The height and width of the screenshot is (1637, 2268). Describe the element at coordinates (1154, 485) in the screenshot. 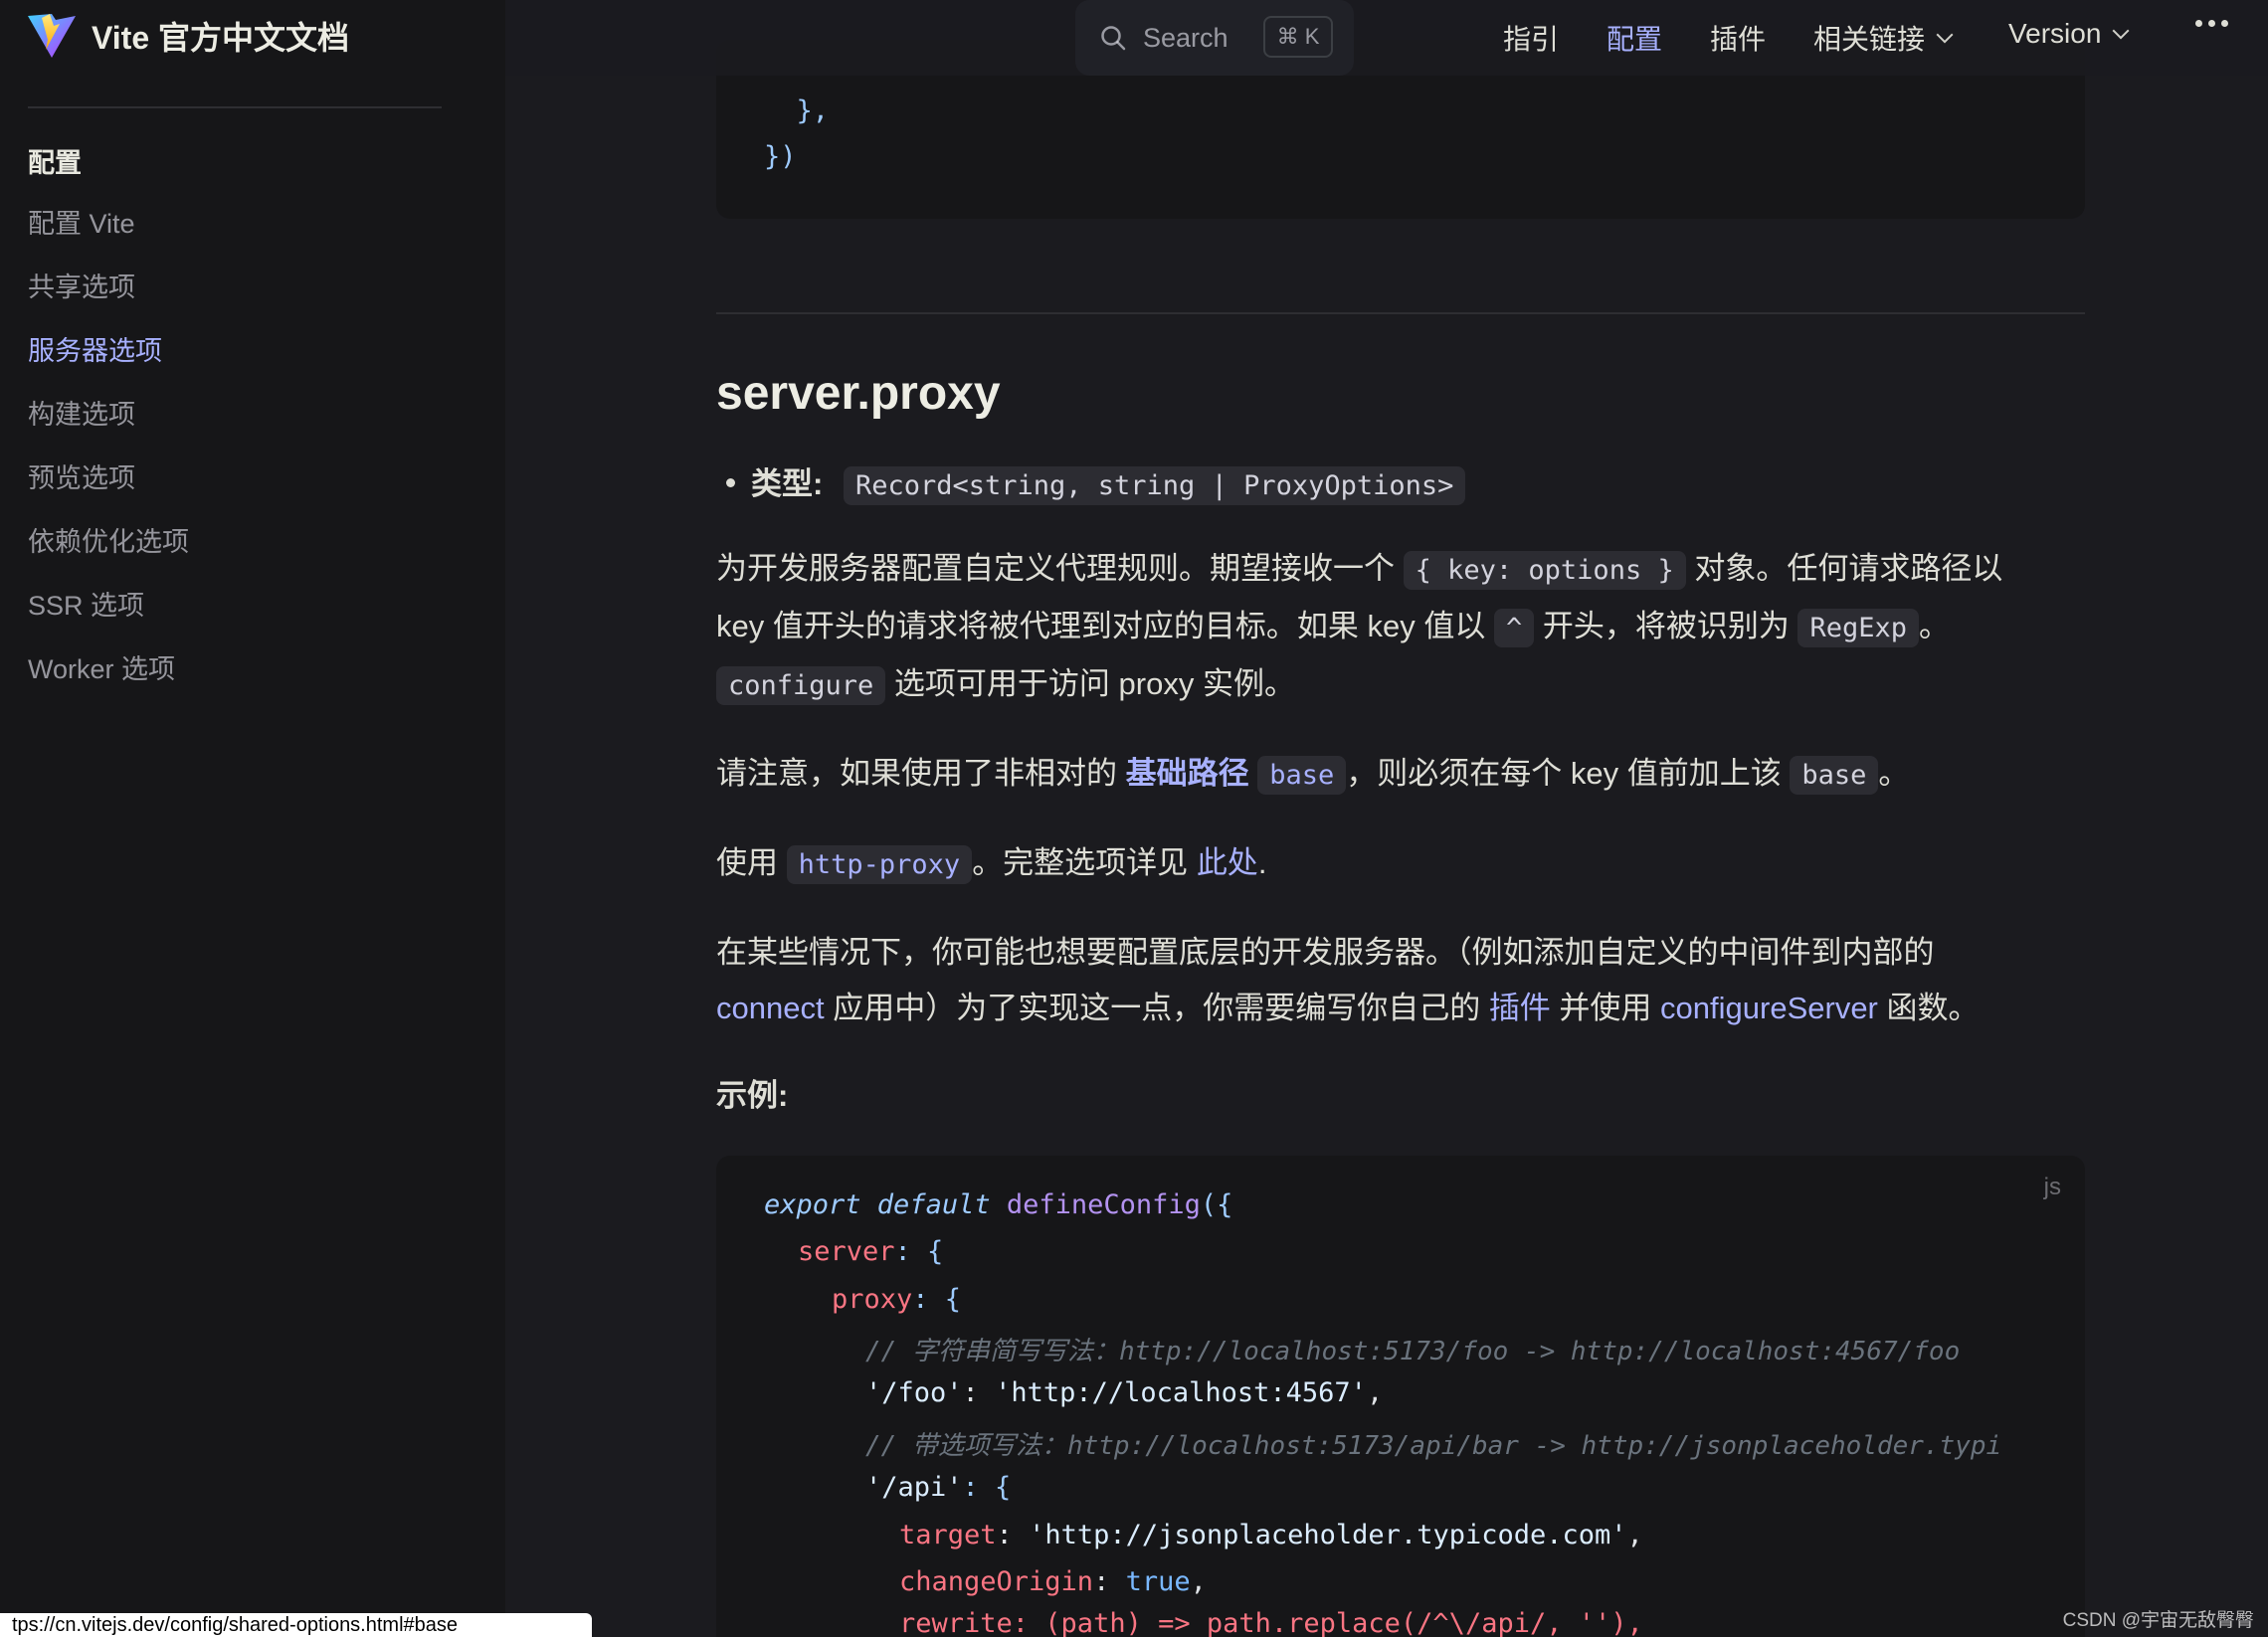

I see `type-value-code: Record<string, string | ProxyOptions>` at that location.